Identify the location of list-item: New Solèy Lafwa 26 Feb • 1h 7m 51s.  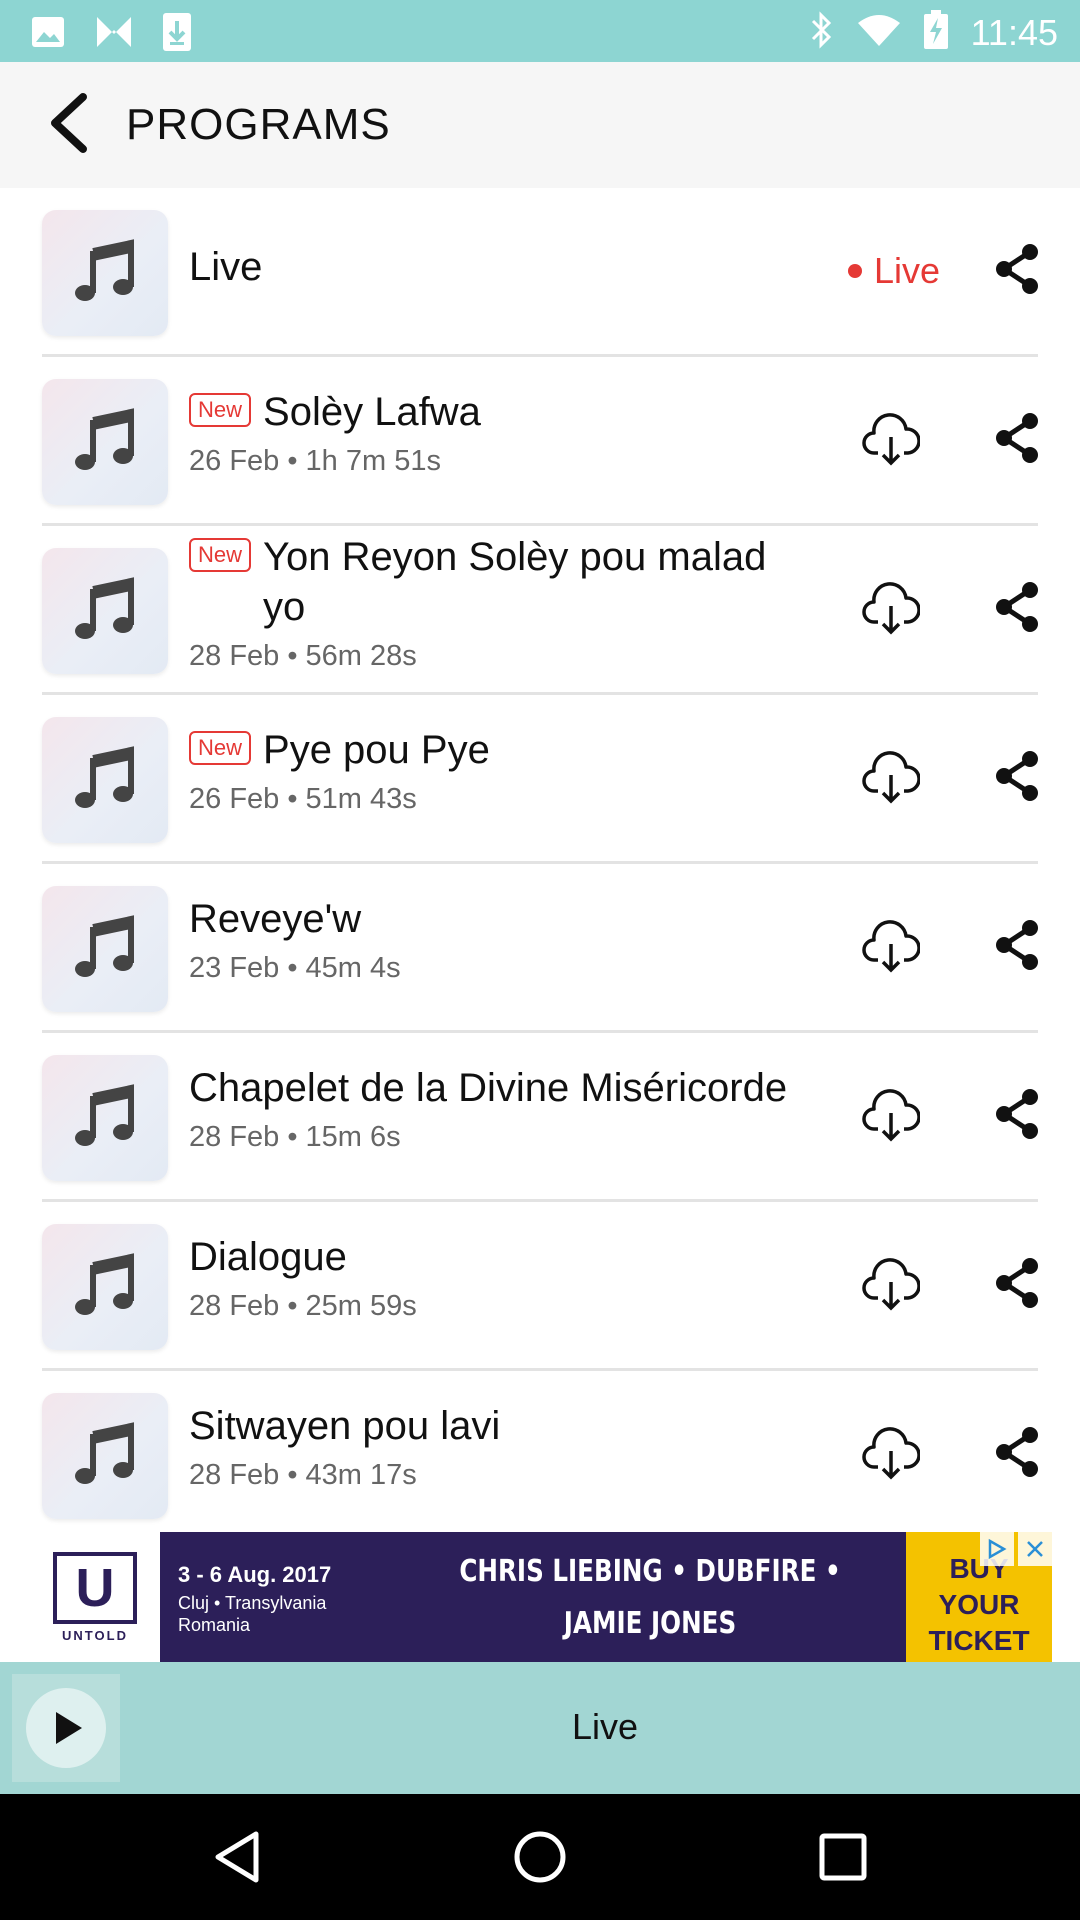
(540, 441).